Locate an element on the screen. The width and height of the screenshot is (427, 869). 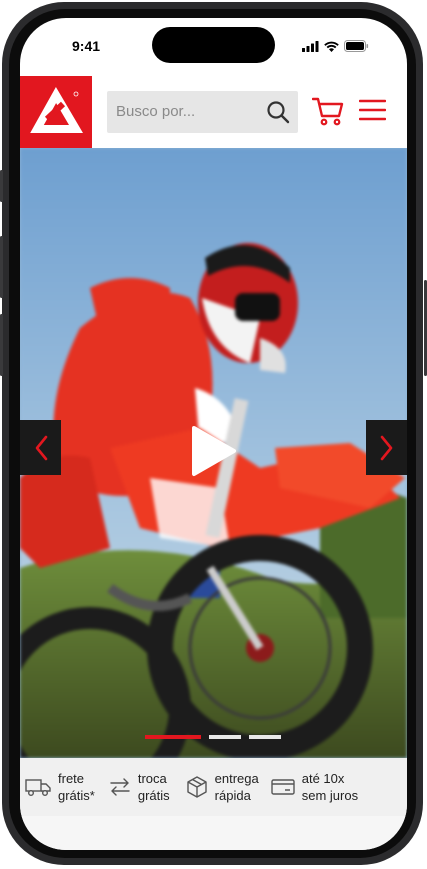
feature-label-line1: até 10x is located at coordinates (323, 778).